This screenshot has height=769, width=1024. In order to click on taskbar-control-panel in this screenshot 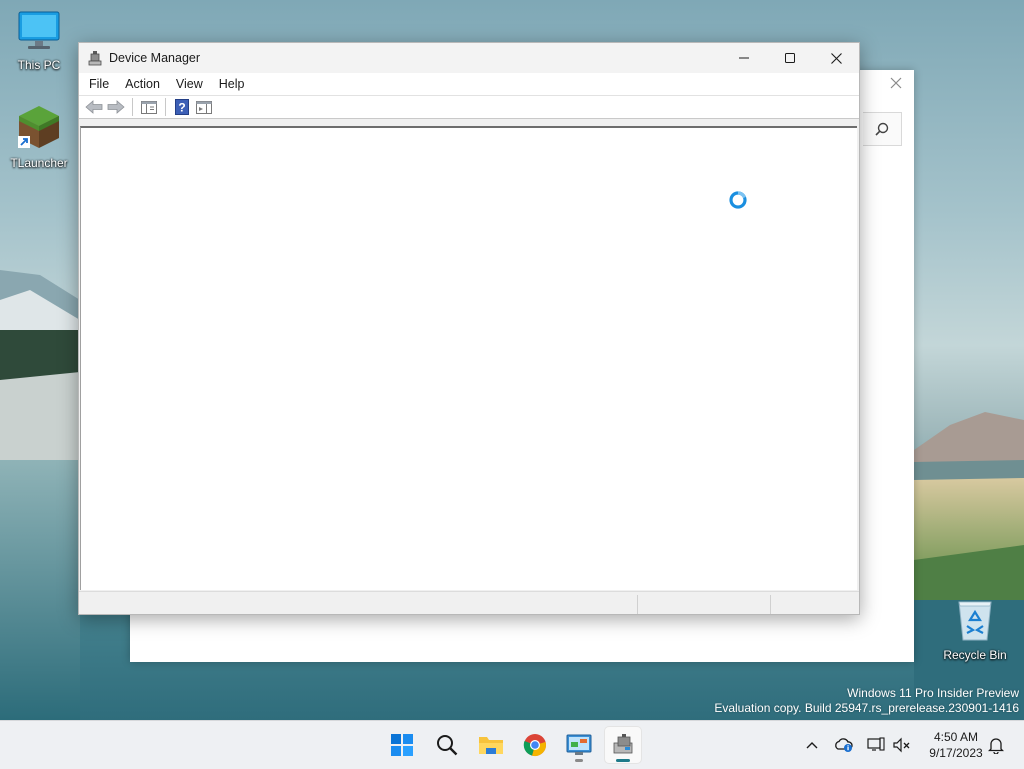, I will do `click(579, 745)`.